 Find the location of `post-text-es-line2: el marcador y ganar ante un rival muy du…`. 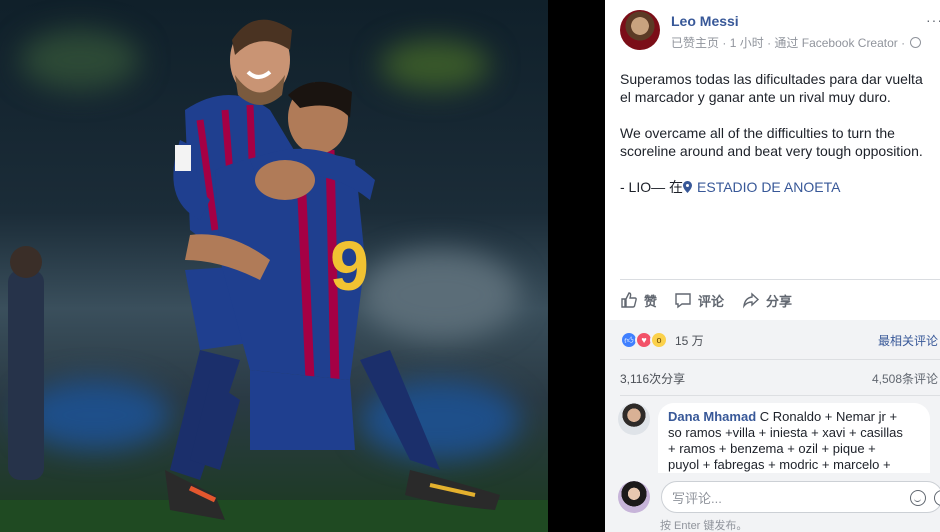

post-text-es-line2: el marcador y ganar ante un rival muy du… is located at coordinates (755, 97).